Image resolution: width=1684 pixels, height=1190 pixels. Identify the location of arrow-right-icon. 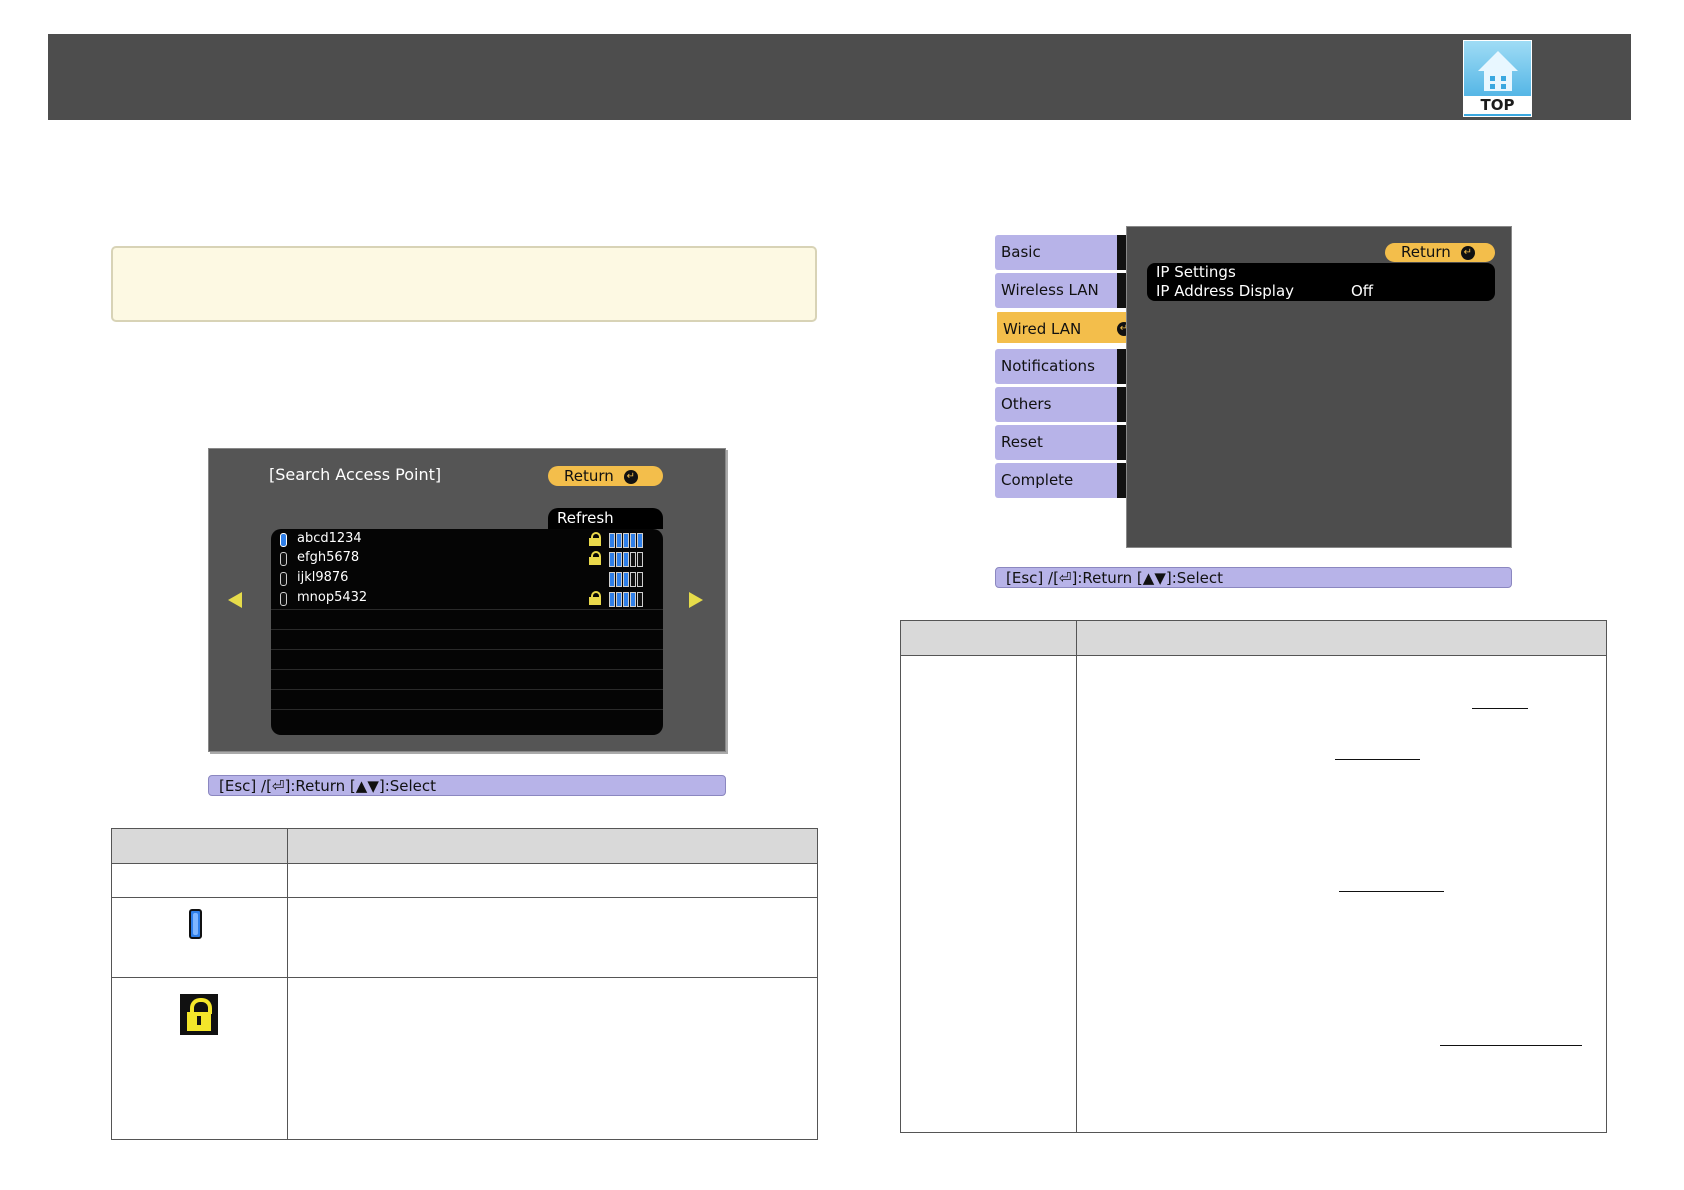
(696, 600).